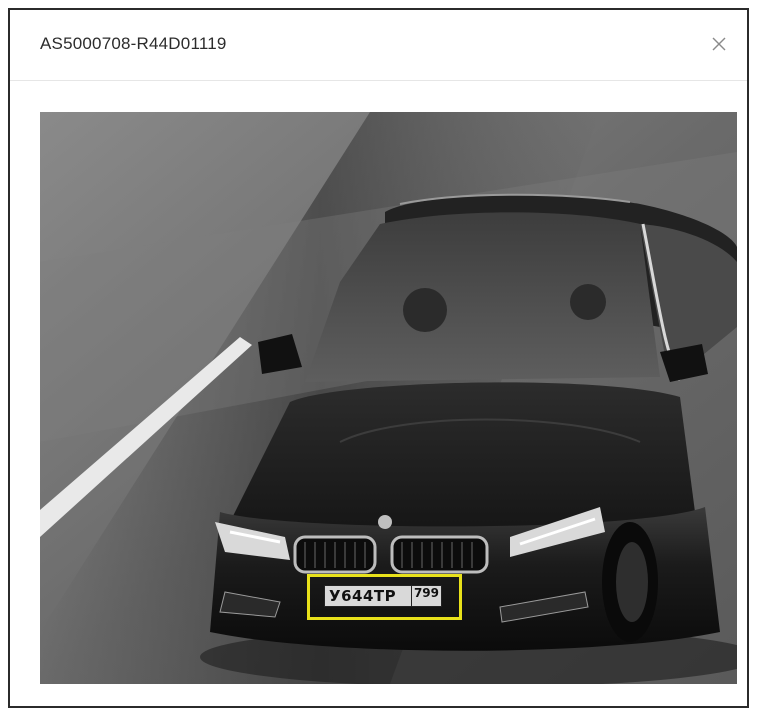  I want to click on dialog-header: AS5000708-R44D01119, so click(378, 45).